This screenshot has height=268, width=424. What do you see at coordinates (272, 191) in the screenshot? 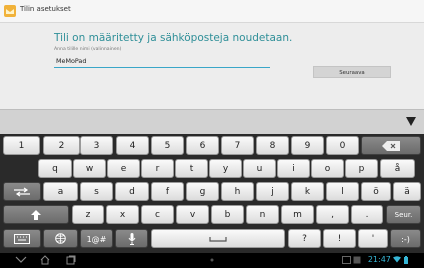
I see `key-j: j` at bounding box center [272, 191].